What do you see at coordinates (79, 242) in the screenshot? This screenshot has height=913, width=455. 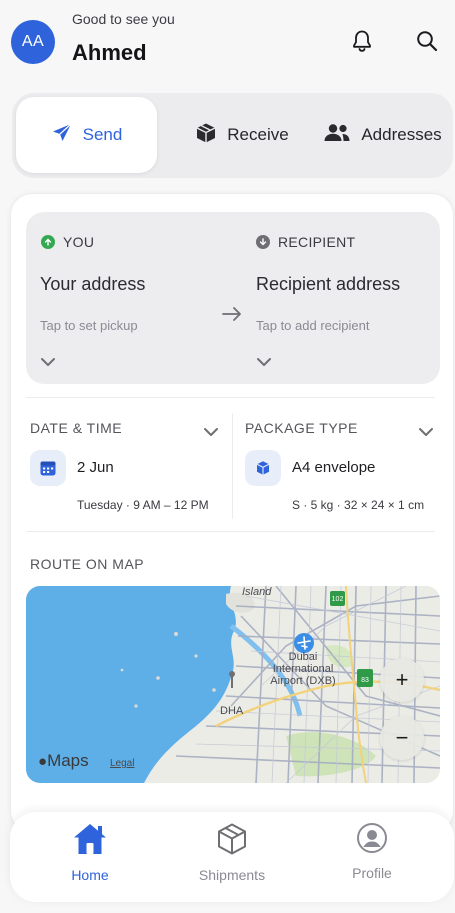 I see `sender-heading-text: YOU` at bounding box center [79, 242].